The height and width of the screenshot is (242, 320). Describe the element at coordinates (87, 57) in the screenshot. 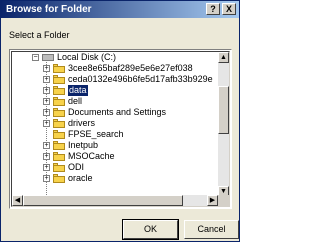

I see `tree-item-label: Local Disk (C:)` at that location.